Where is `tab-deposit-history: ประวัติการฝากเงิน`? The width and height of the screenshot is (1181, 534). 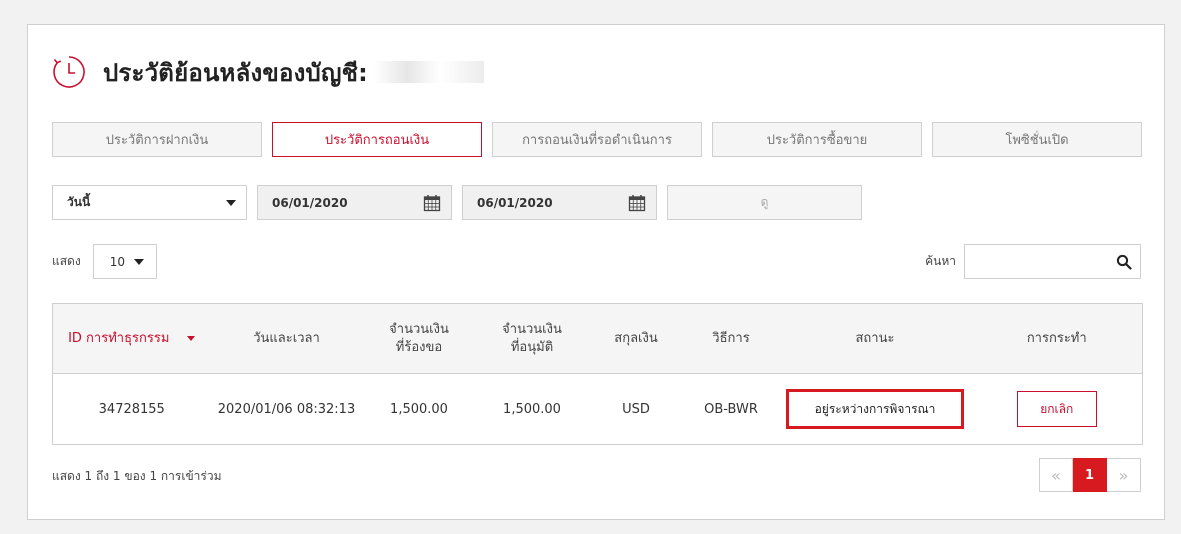
tab-deposit-history: ประวัติการฝากเงิน is located at coordinates (157, 139).